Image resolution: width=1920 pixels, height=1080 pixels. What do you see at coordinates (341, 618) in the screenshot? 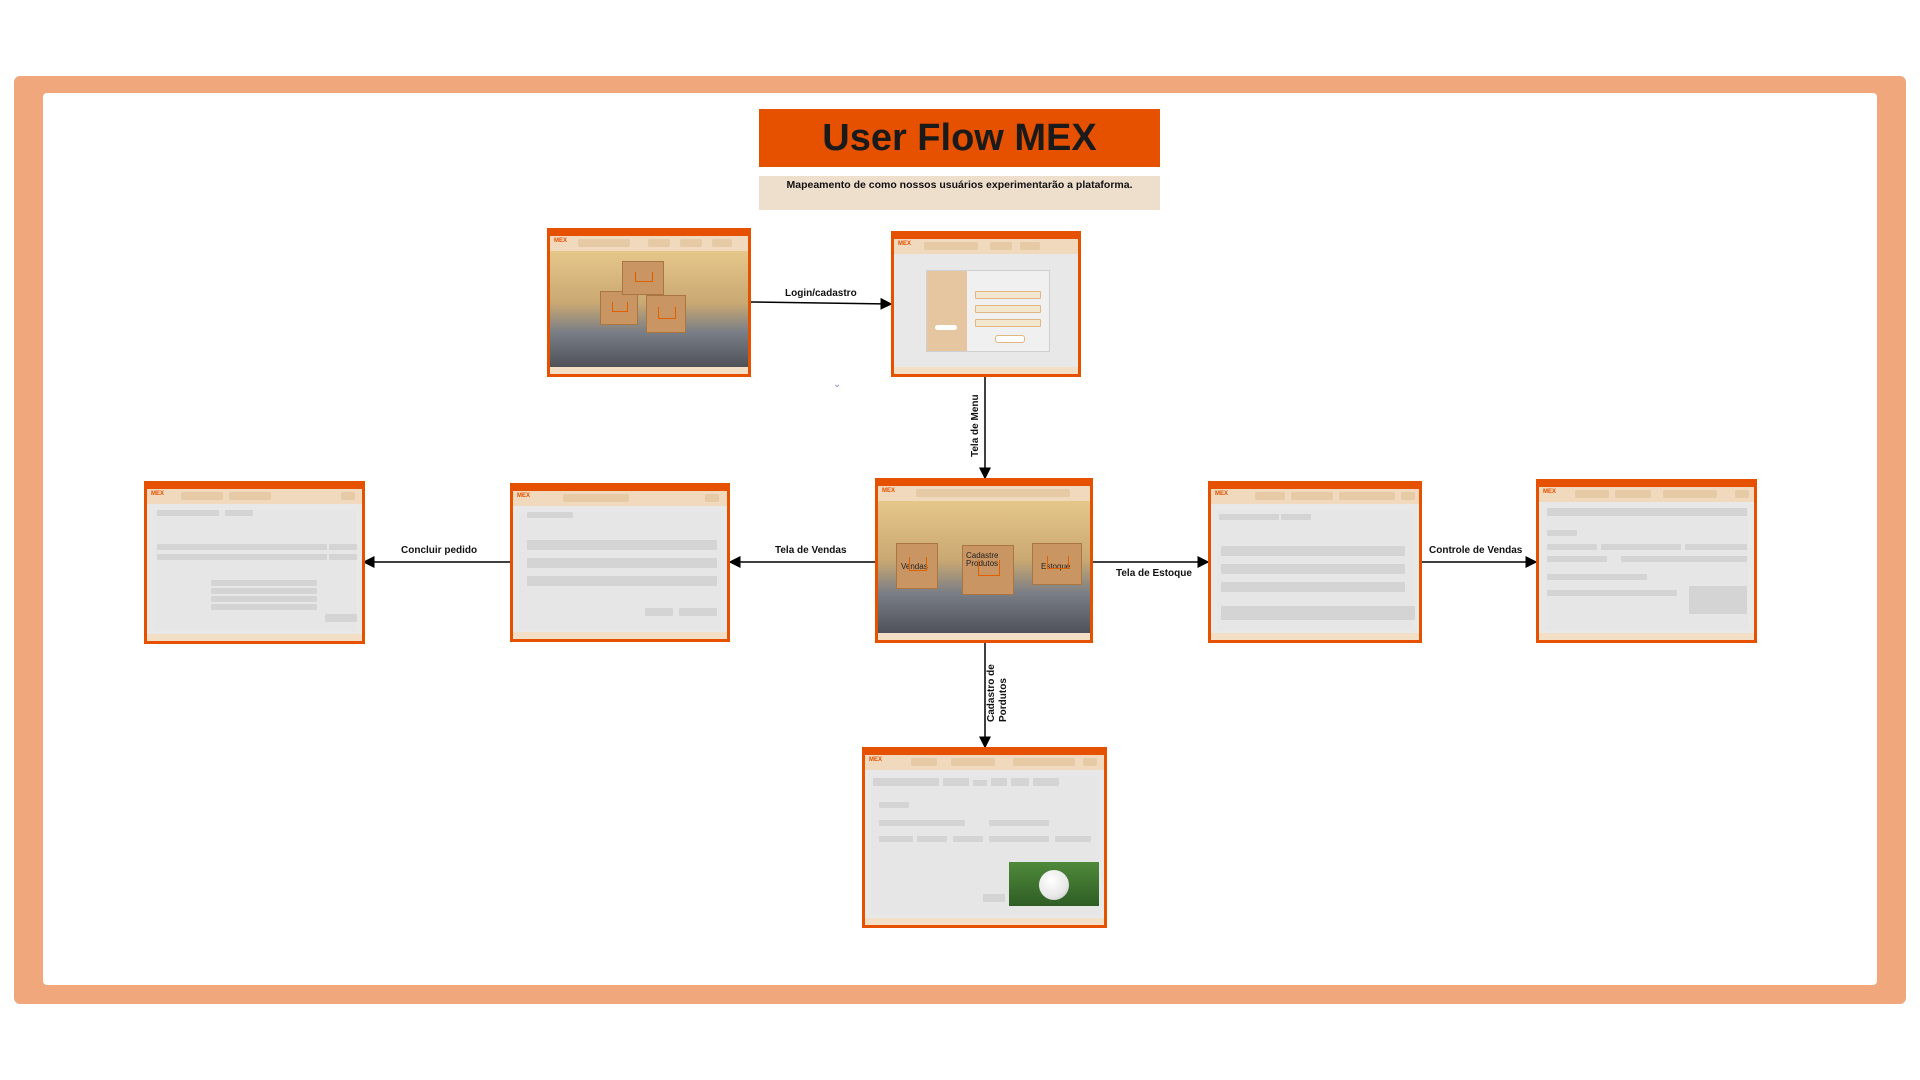
I see `finish-button` at bounding box center [341, 618].